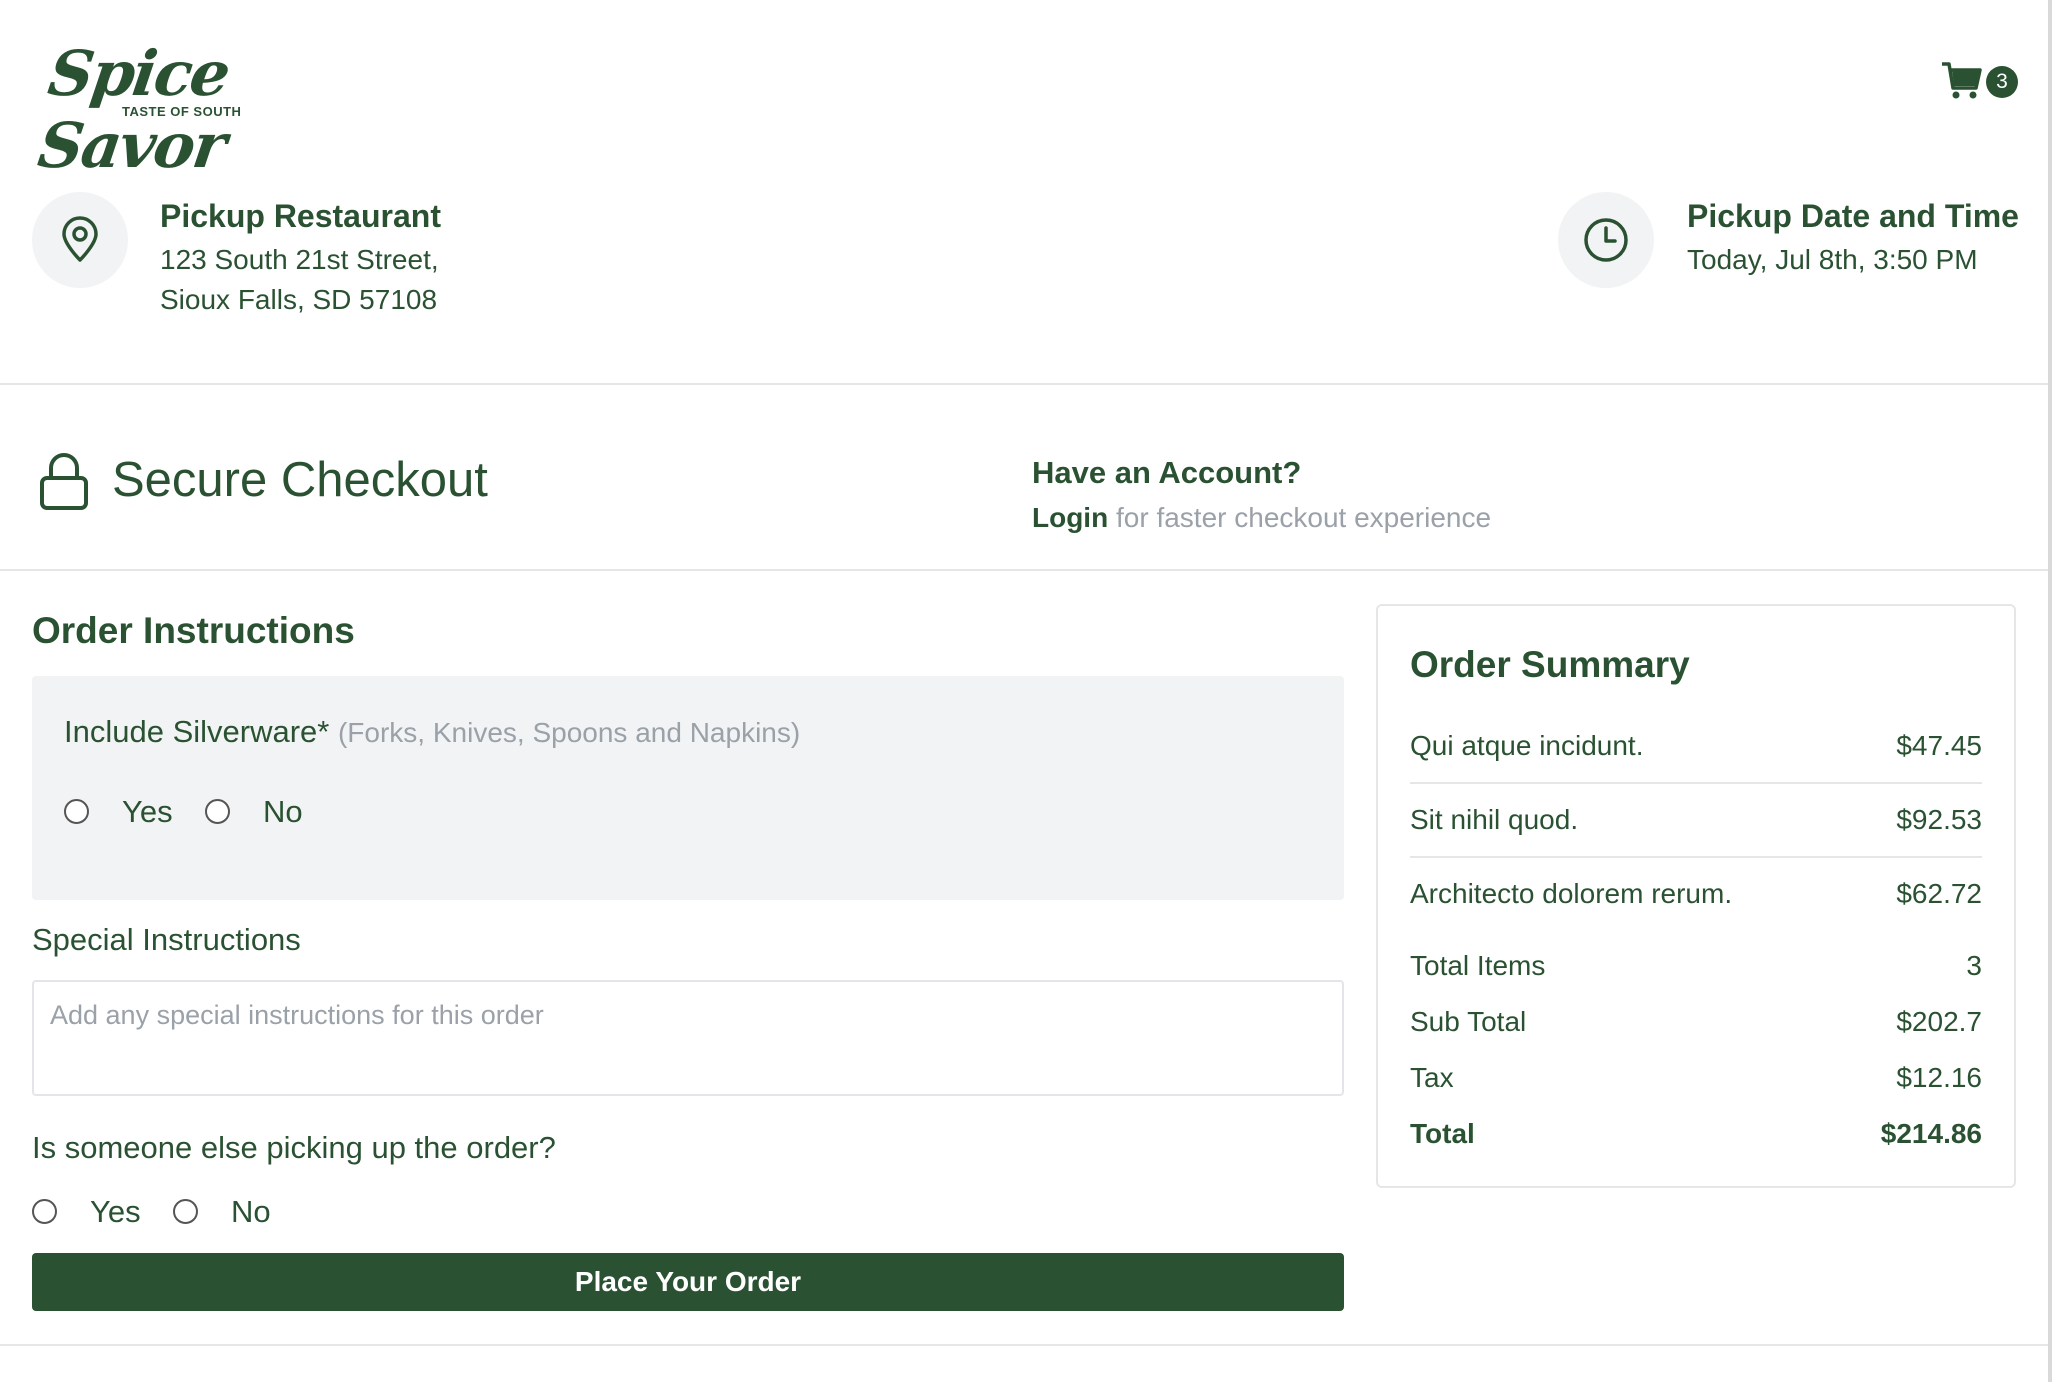 The image size is (2052, 1382). What do you see at coordinates (299, 259) in the screenshot?
I see `pickup-address-line1: 123 South 21st Street,` at bounding box center [299, 259].